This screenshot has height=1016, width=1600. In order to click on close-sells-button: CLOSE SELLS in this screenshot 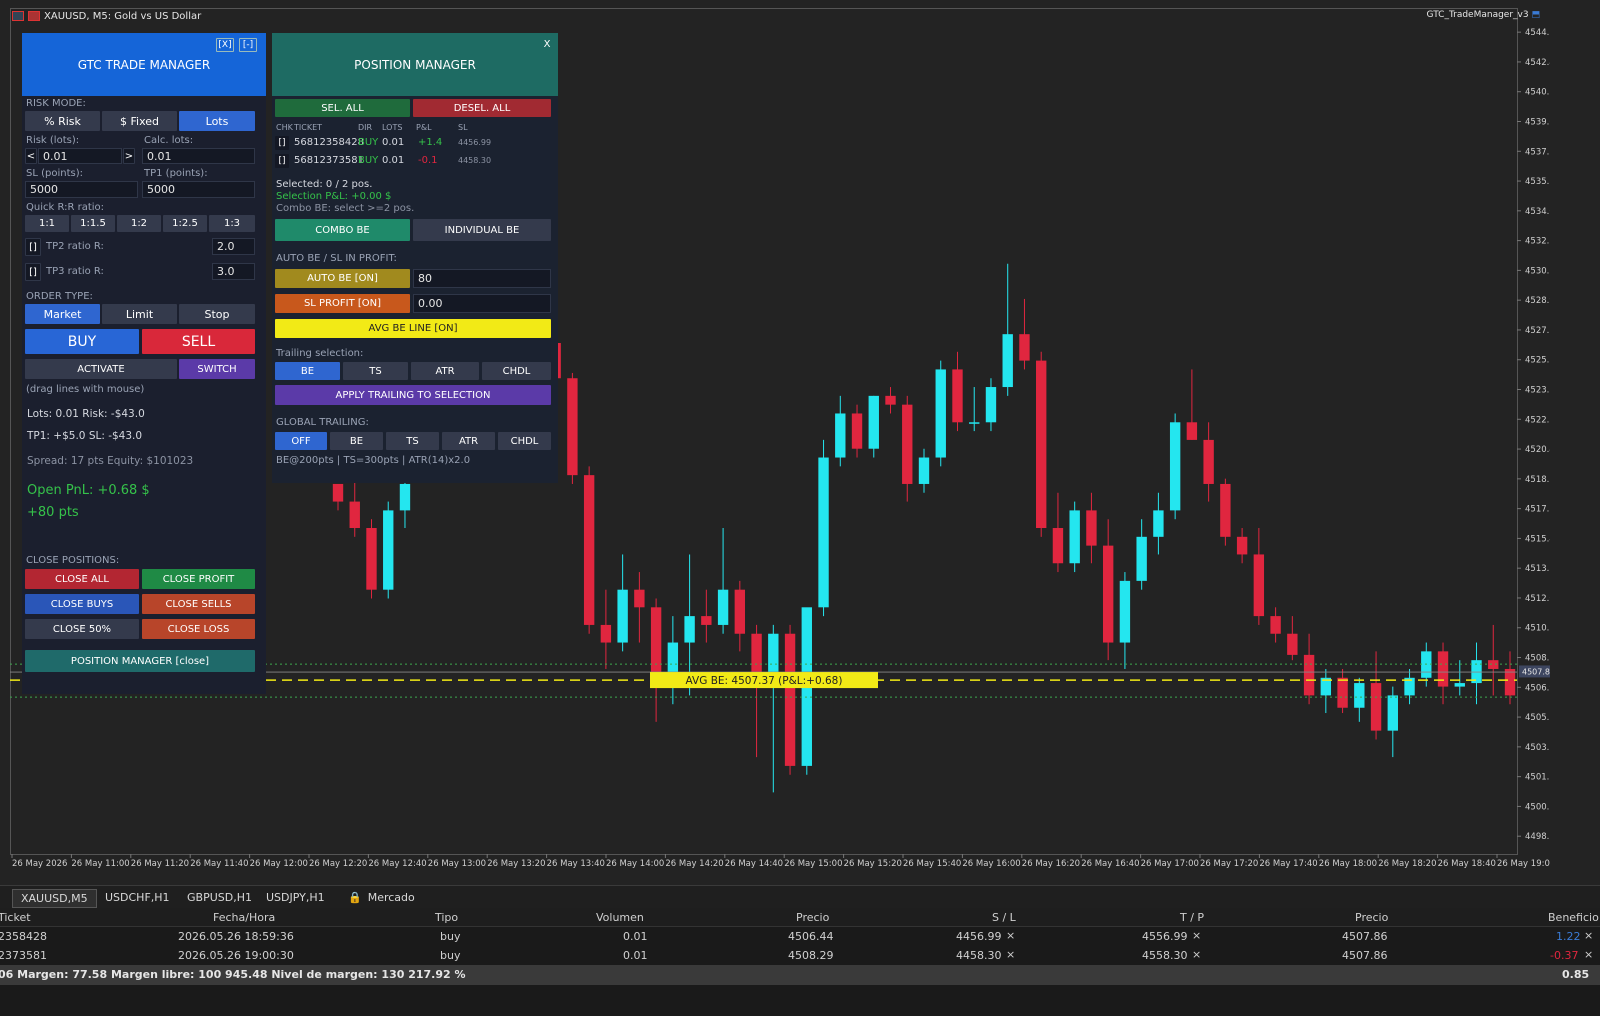, I will do `click(198, 604)`.